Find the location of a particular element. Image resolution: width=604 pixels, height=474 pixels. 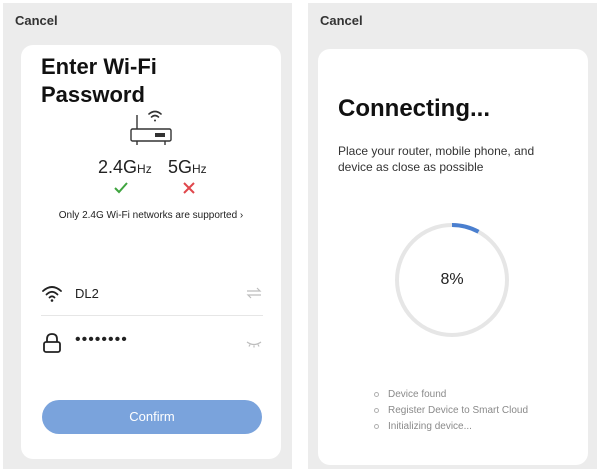

check-icon is located at coordinates (121, 188).